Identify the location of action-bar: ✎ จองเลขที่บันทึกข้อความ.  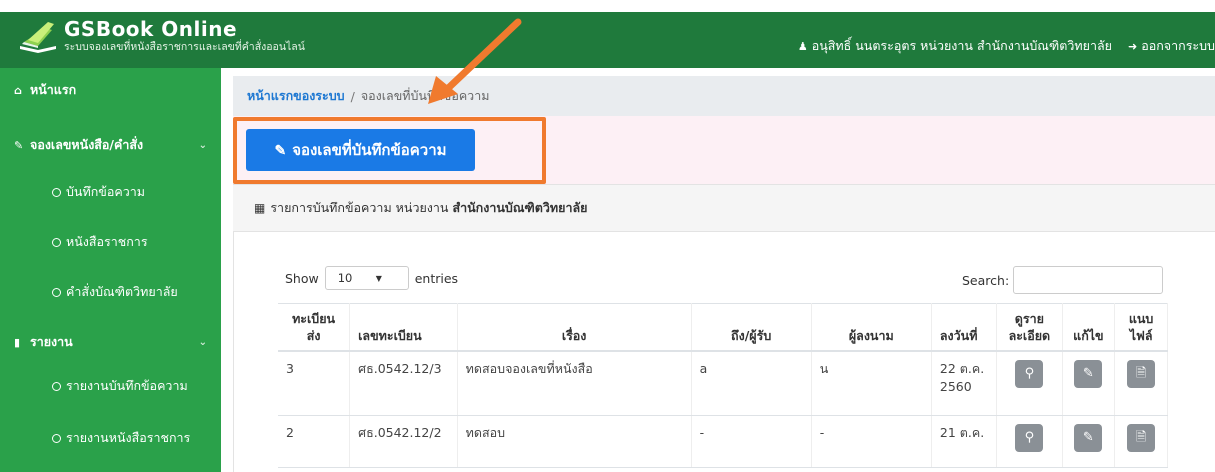
(724, 150).